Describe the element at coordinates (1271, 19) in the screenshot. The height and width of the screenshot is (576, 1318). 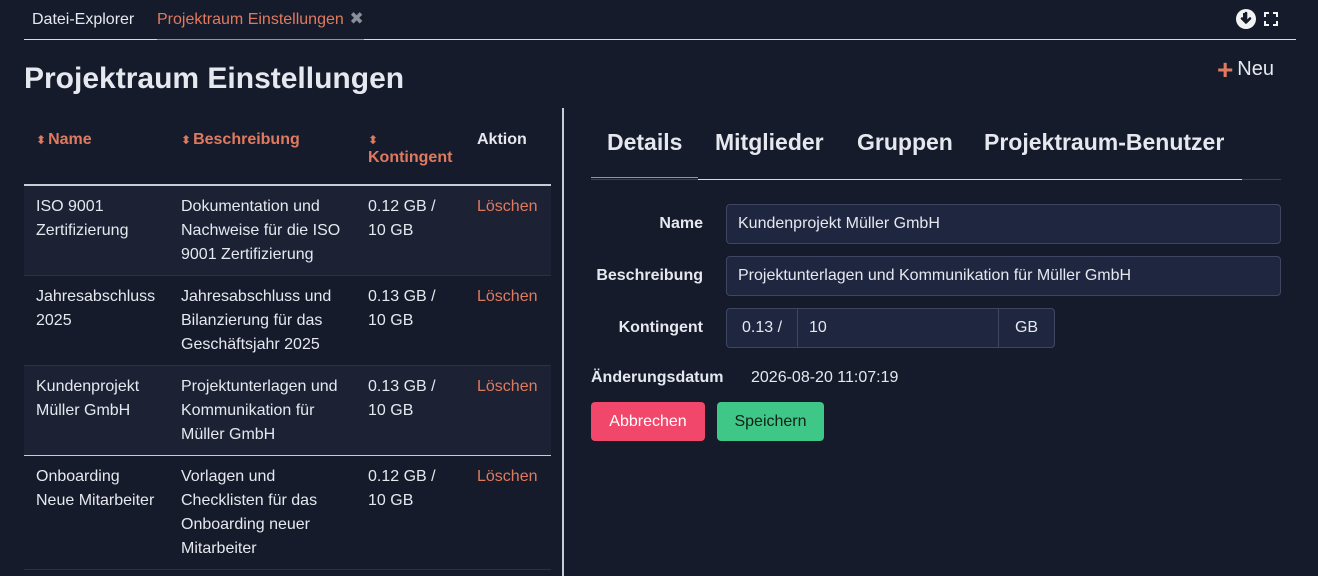
I see `fullscreen-icon` at that location.